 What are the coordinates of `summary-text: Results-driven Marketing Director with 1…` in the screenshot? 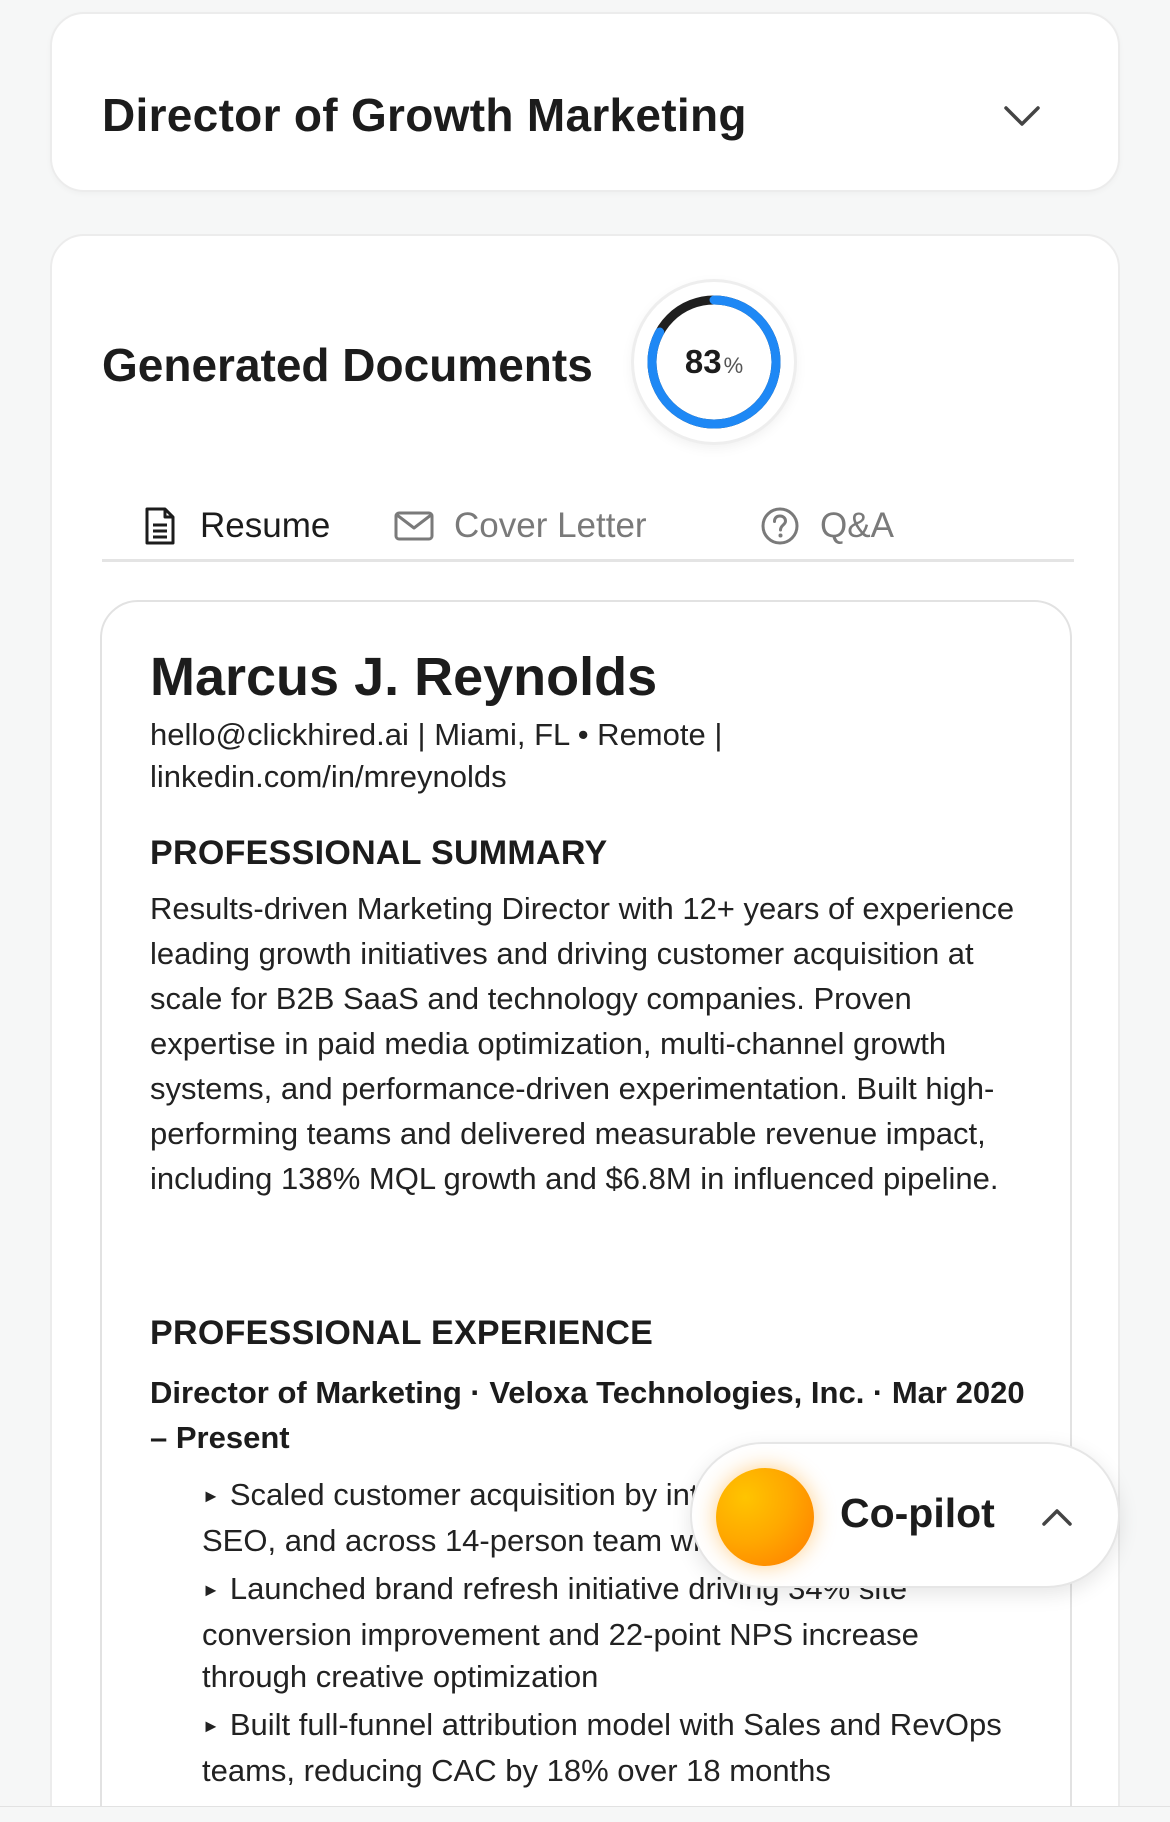 It's located at (582, 1043).